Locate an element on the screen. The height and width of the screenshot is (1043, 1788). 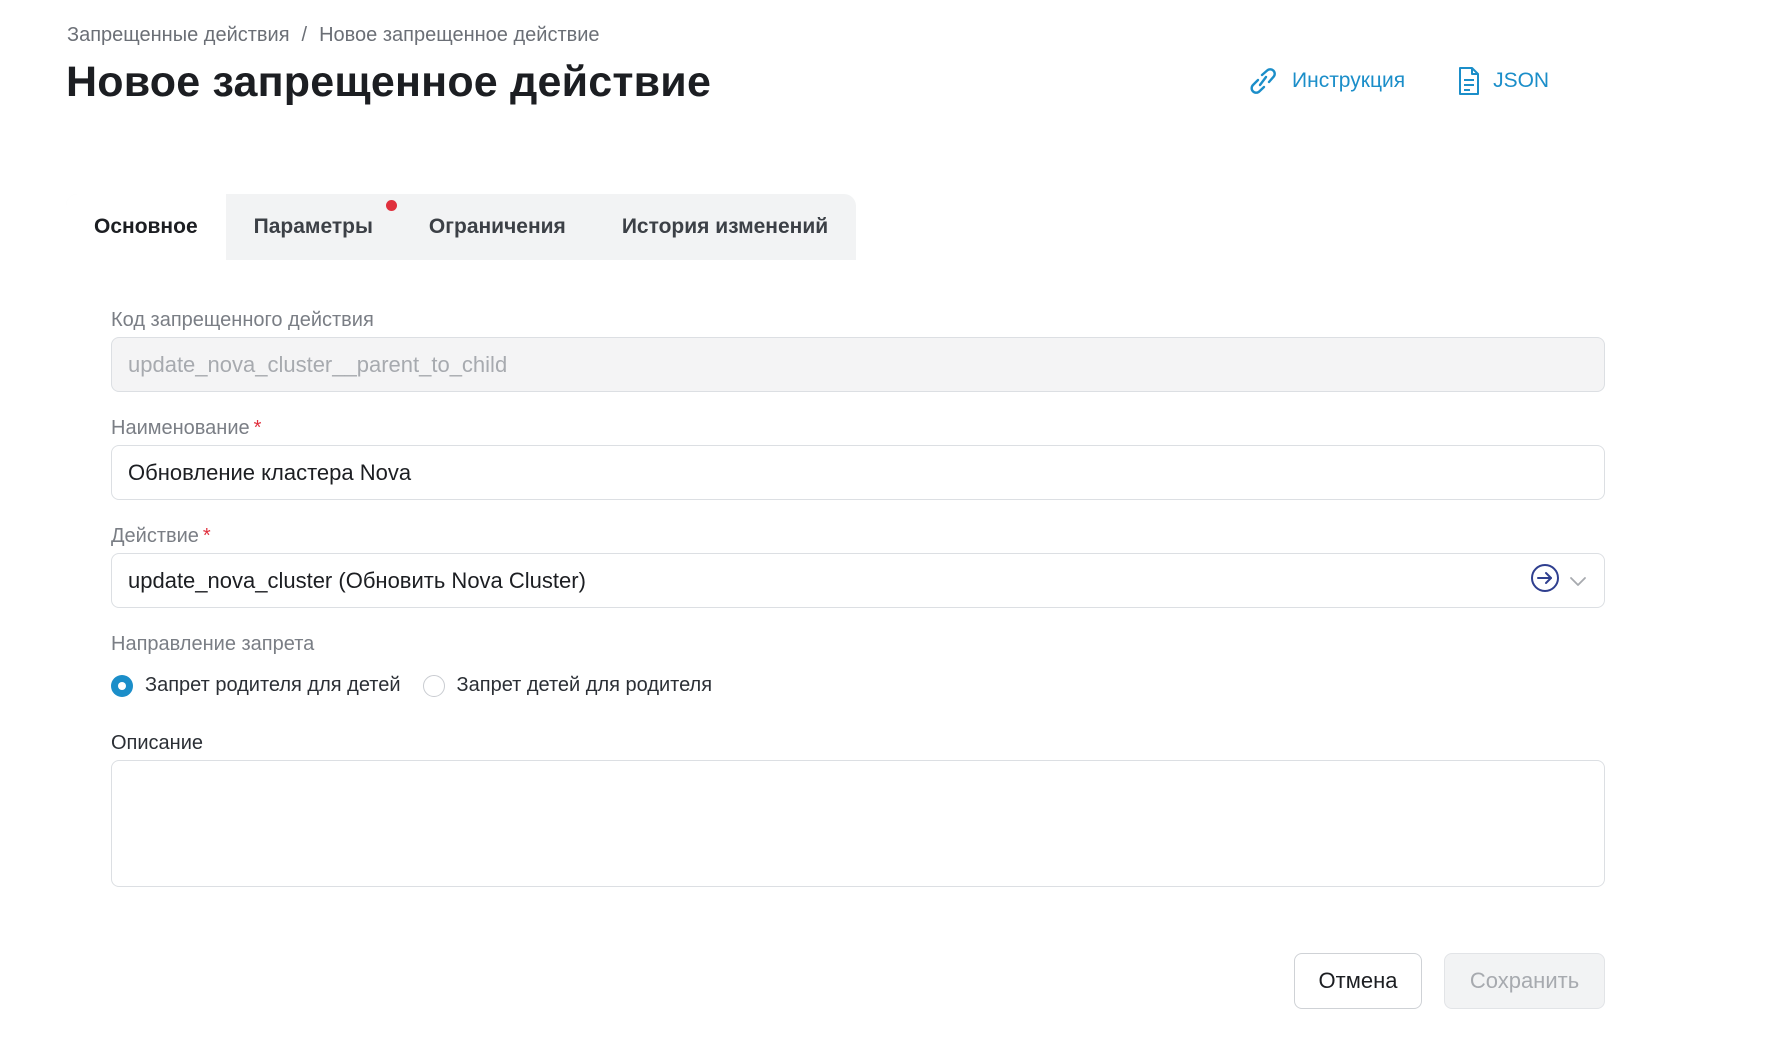
breadcrumb-parent-link: Запрещенные действия is located at coordinates (178, 35).